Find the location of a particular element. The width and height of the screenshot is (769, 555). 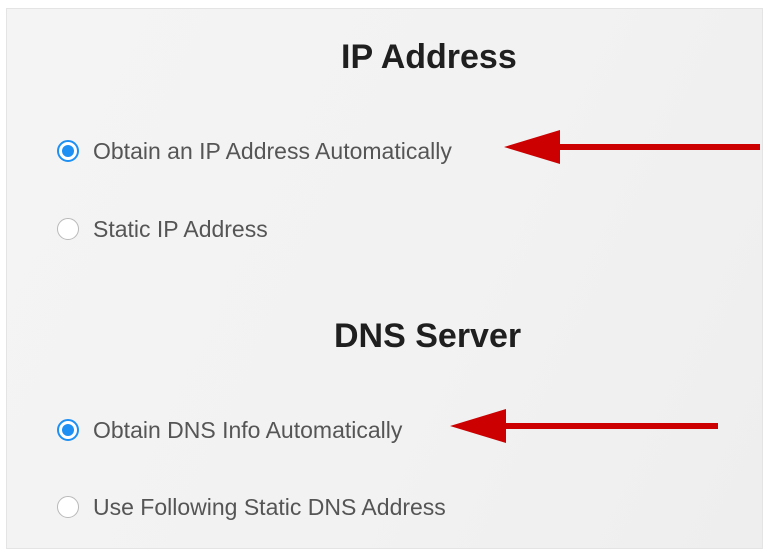

dns-auto-radio-button is located at coordinates (68, 430).